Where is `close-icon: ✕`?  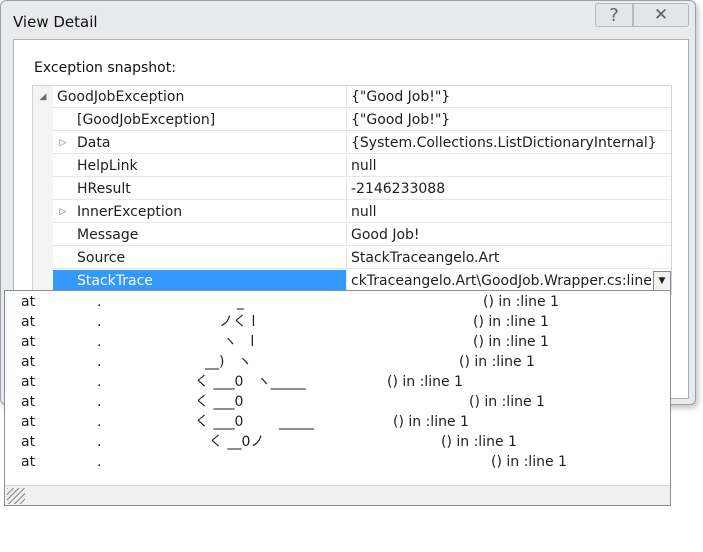
close-icon: ✕ is located at coordinates (661, 15).